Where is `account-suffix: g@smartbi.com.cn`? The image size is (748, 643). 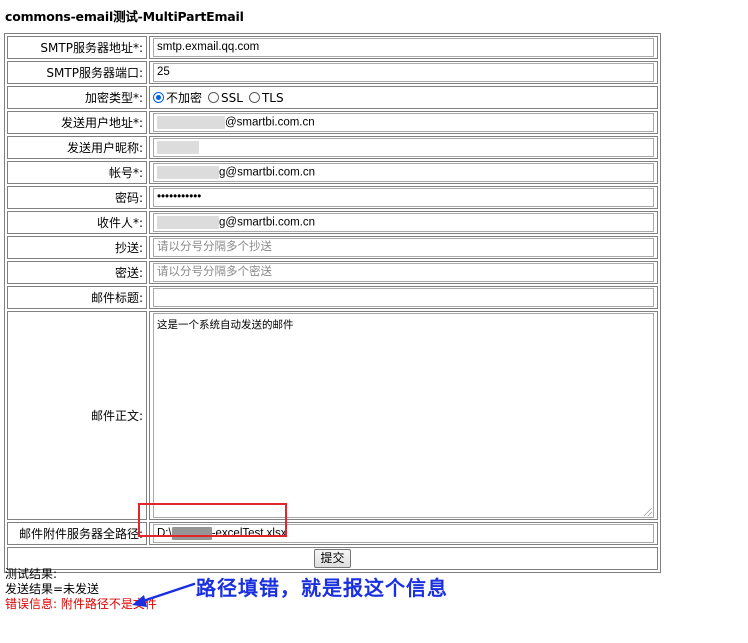 account-suffix: g@smartbi.com.cn is located at coordinates (267, 172).